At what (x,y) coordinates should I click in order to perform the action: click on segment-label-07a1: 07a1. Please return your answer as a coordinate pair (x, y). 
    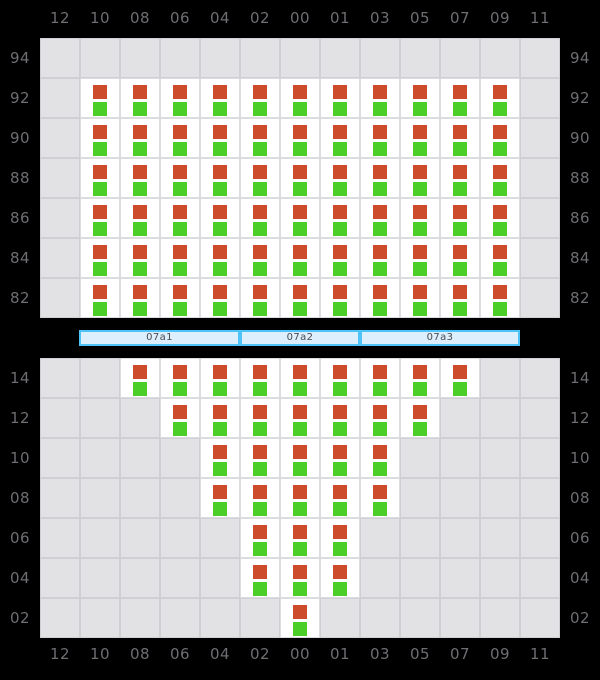
    Looking at the image, I should click on (159, 338).